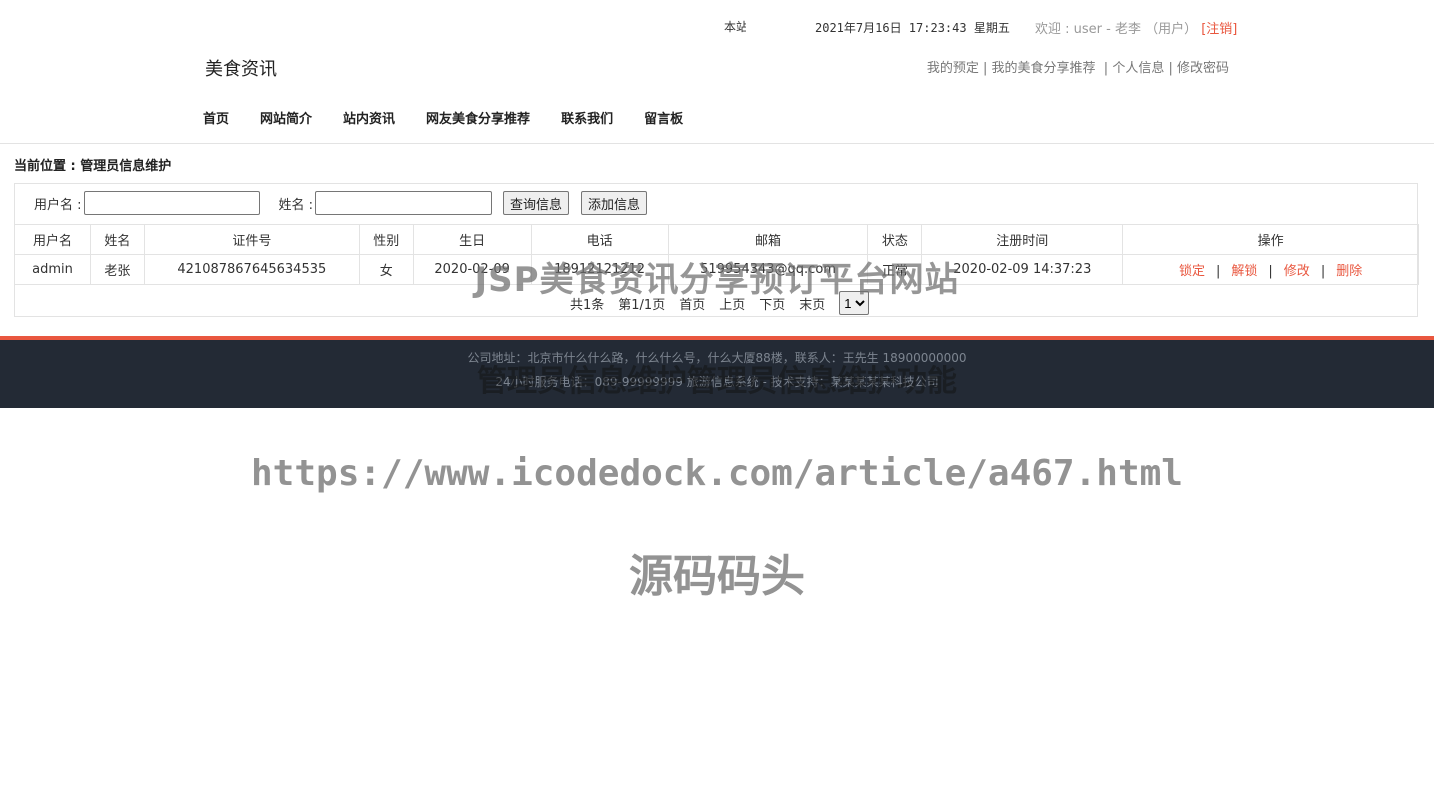 The image size is (1434, 800). What do you see at coordinates (717, 381) in the screenshot?
I see `watermark-feature: 管理员信息维护管理员信息维护功能` at bounding box center [717, 381].